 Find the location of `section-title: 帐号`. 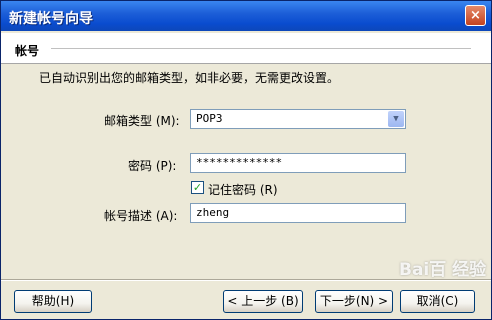

section-title: 帐号 is located at coordinates (27, 51).